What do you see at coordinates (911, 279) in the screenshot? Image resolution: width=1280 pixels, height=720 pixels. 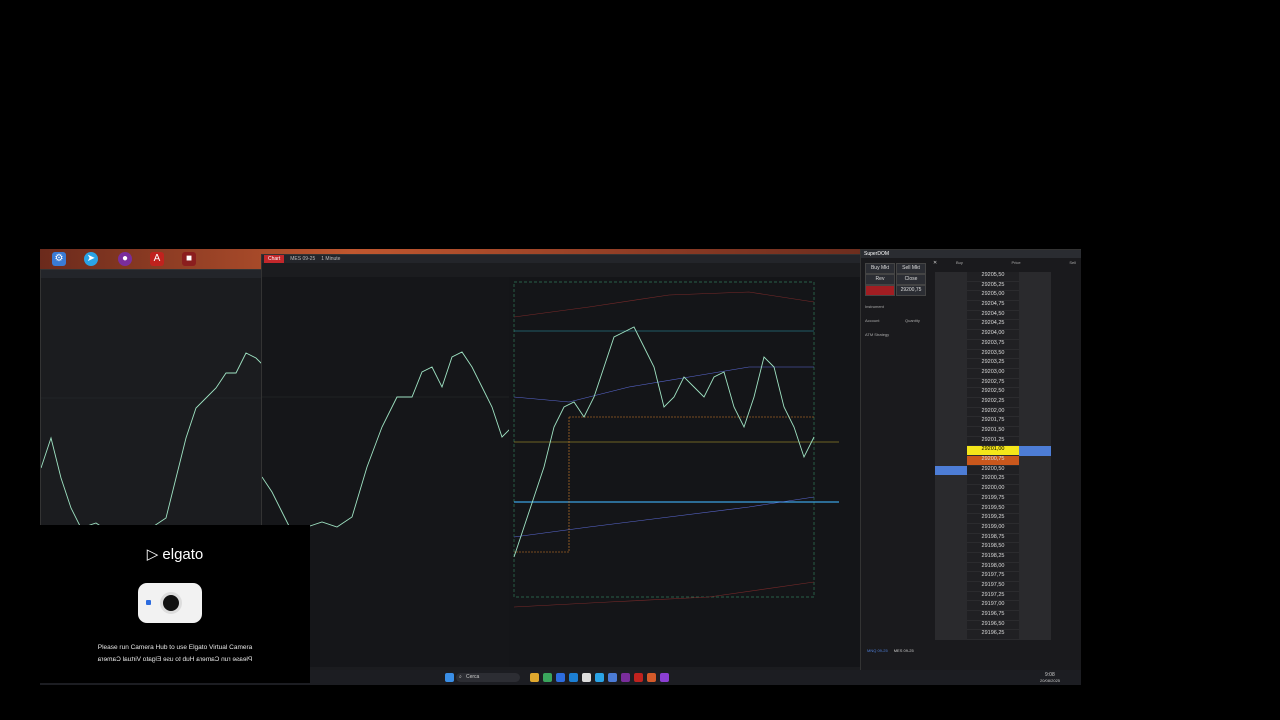 I see `close-button: Close` at bounding box center [911, 279].